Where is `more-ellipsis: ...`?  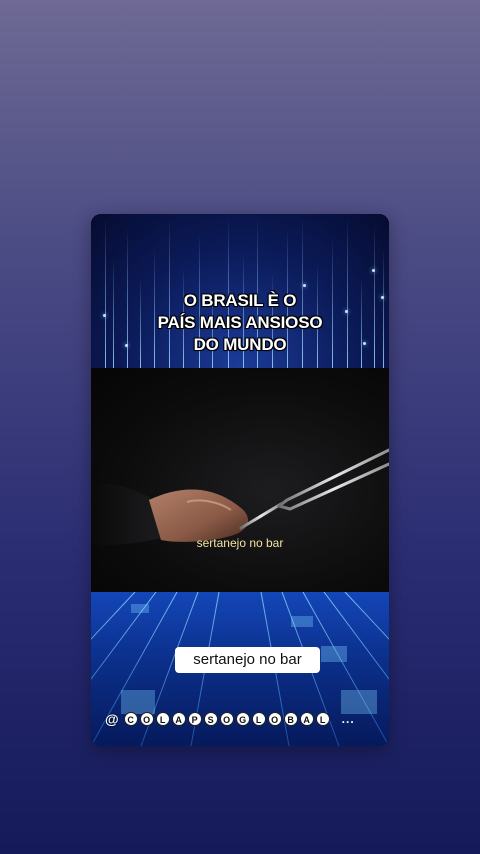 more-ellipsis: ... is located at coordinates (348, 719).